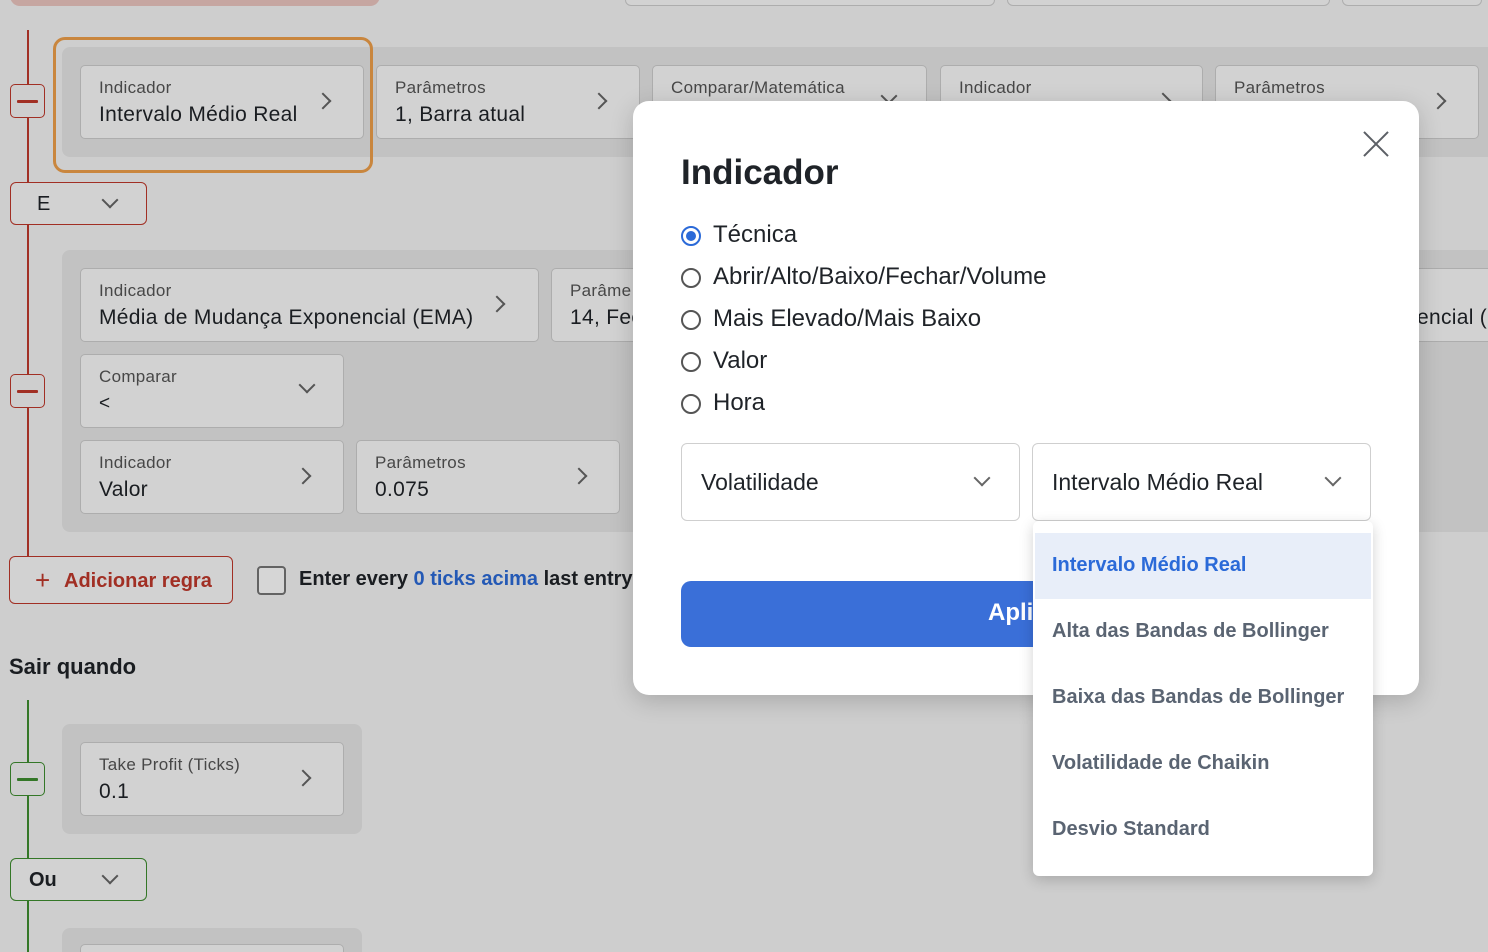 The height and width of the screenshot is (952, 1488). Describe the element at coordinates (847, 318) in the screenshot. I see `radio-label: Mais Elevado/Mais Baixo` at that location.